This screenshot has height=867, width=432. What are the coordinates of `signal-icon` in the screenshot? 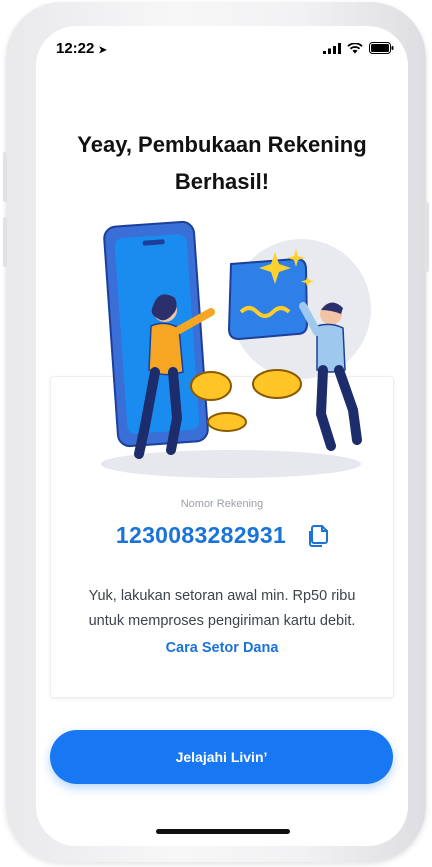 It's located at (332, 48).